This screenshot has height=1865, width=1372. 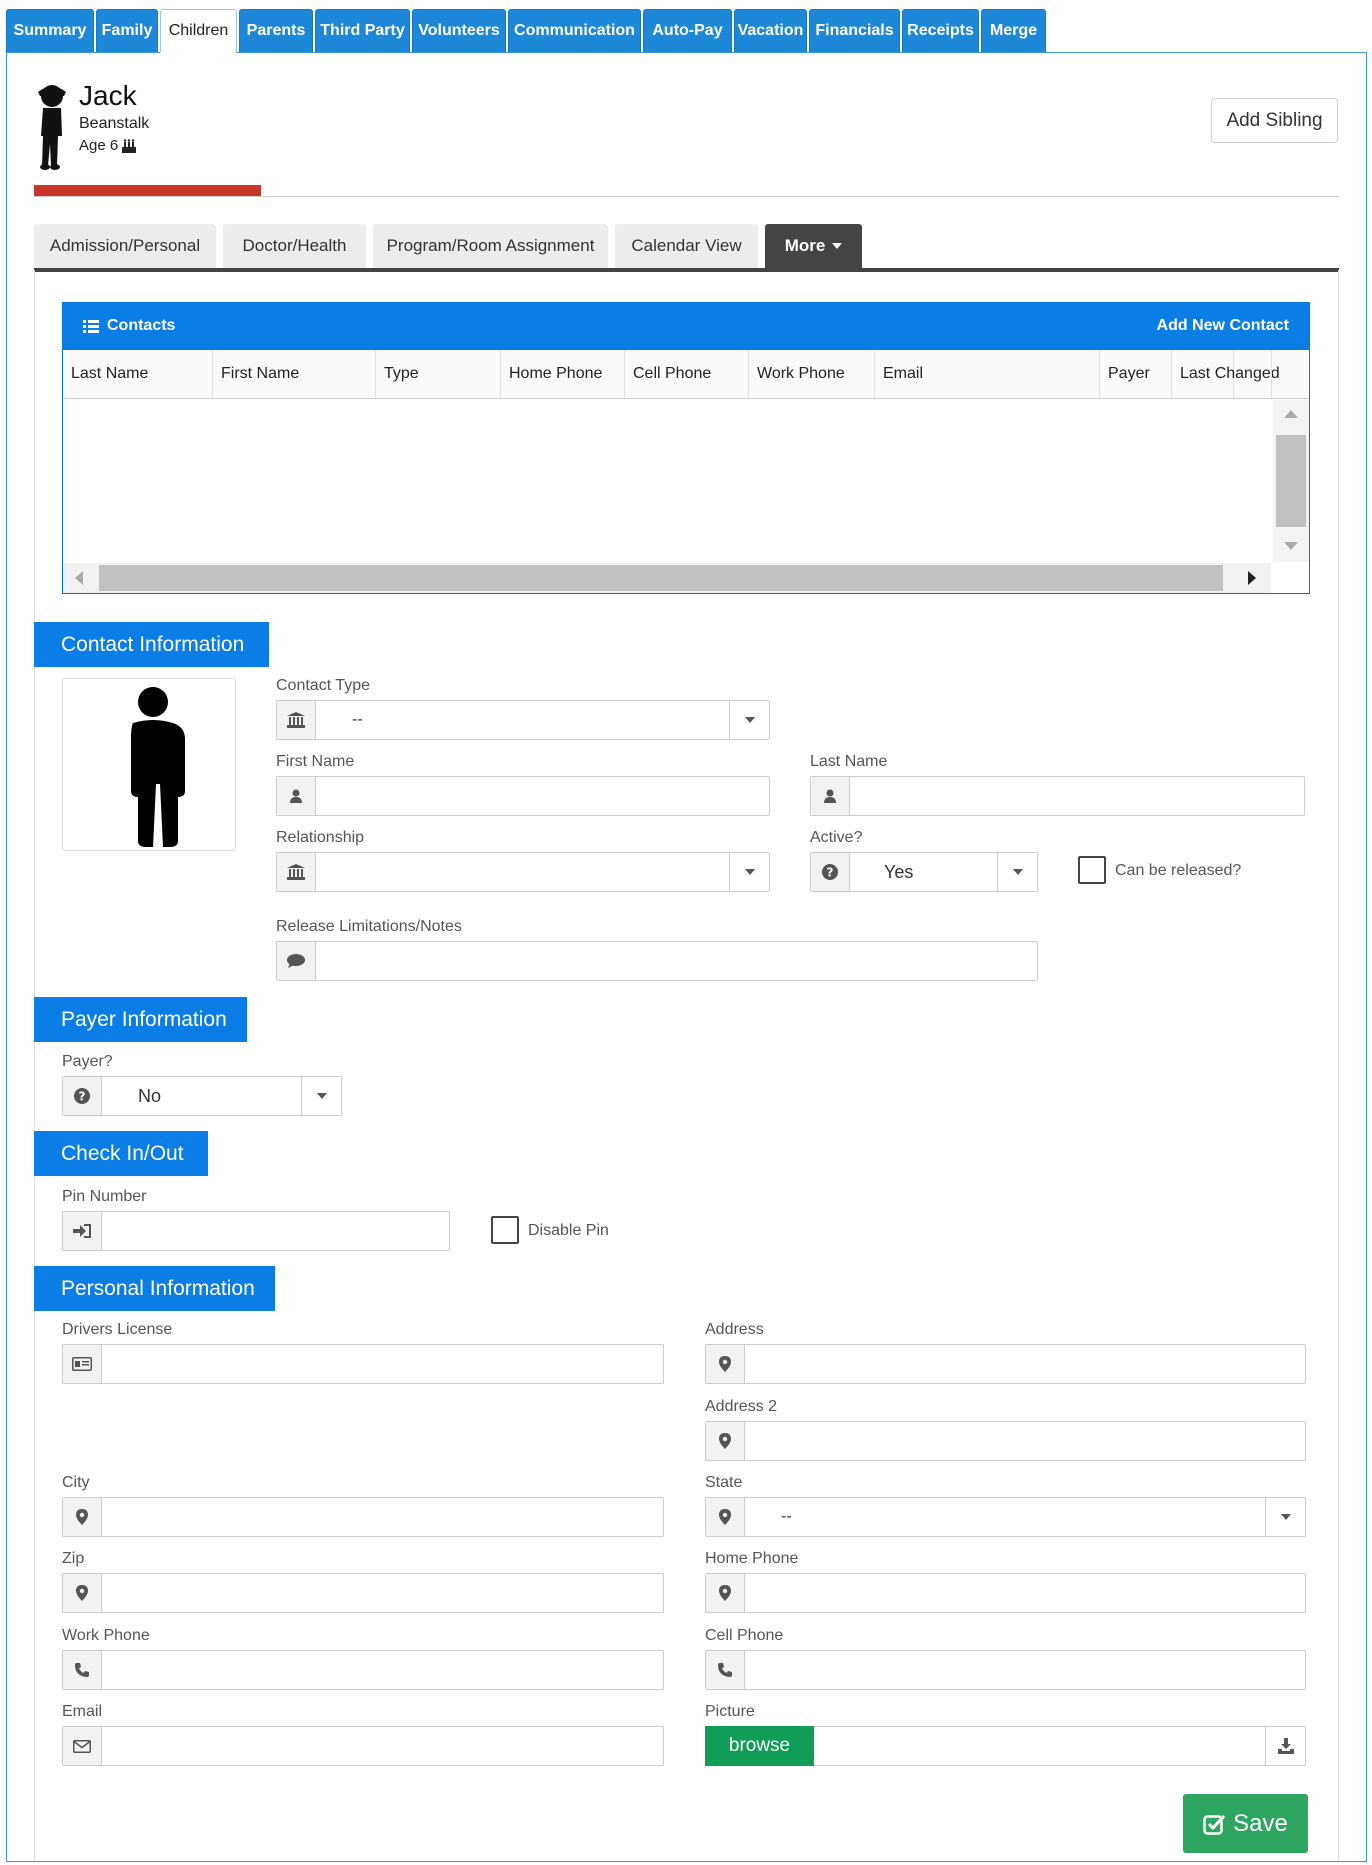 I want to click on scroll-right-arrow-icon, so click(x=1252, y=578).